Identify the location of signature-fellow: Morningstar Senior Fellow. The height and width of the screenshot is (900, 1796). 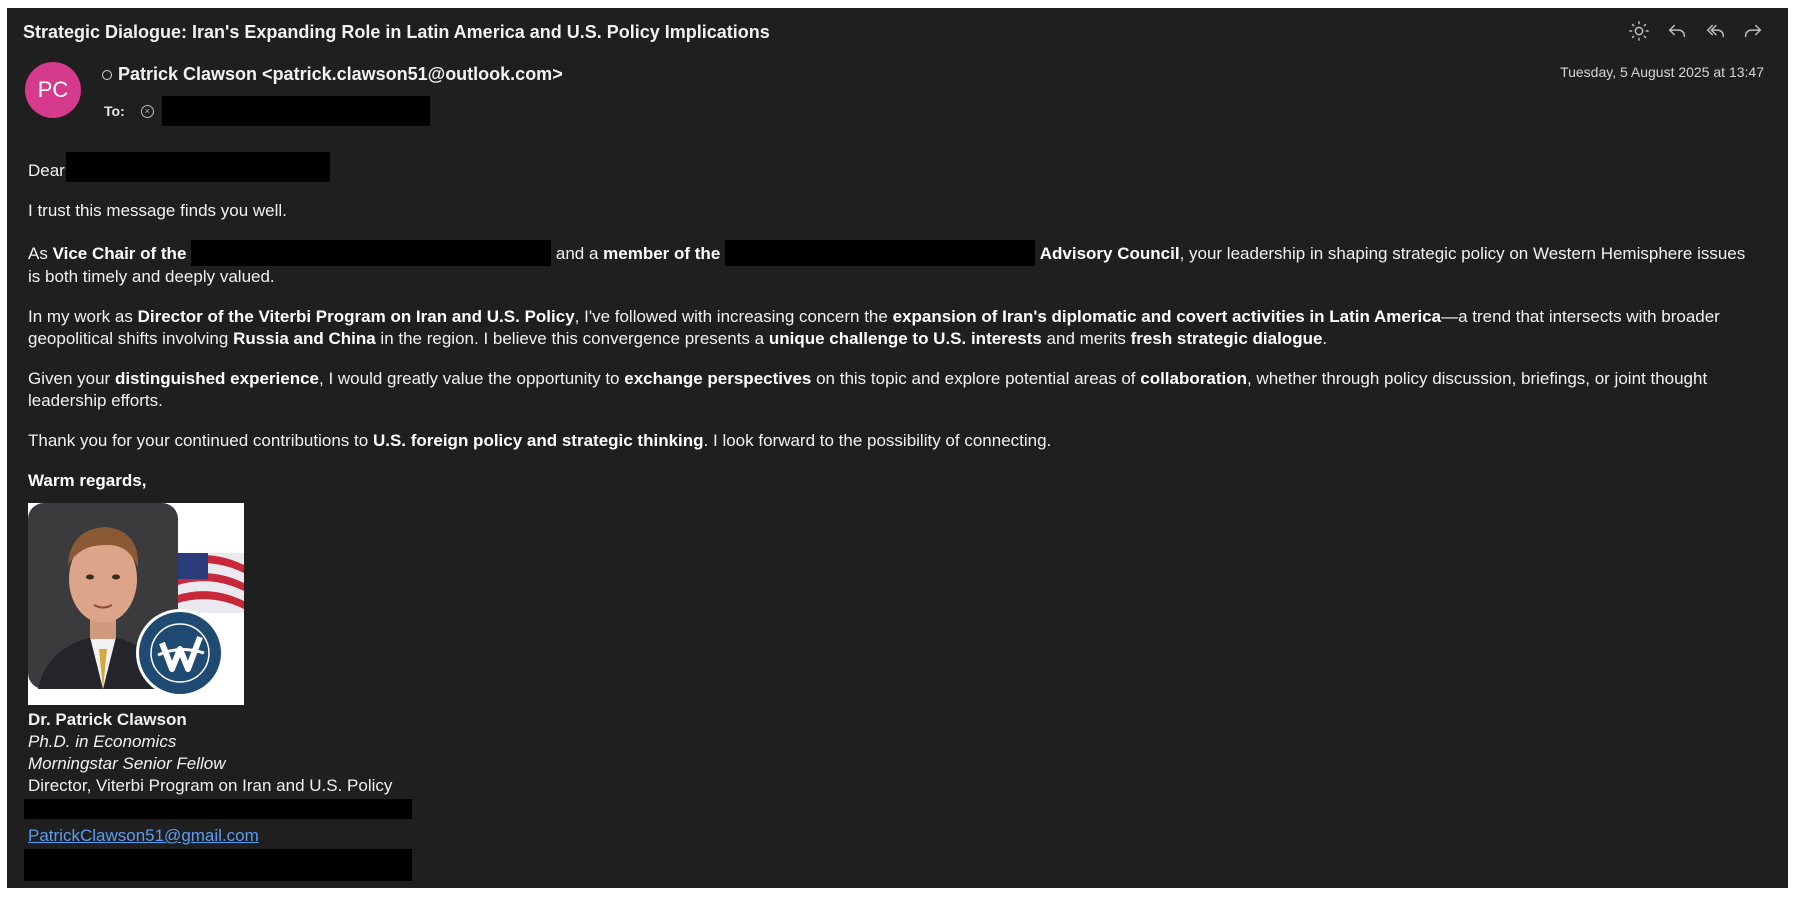
(127, 763).